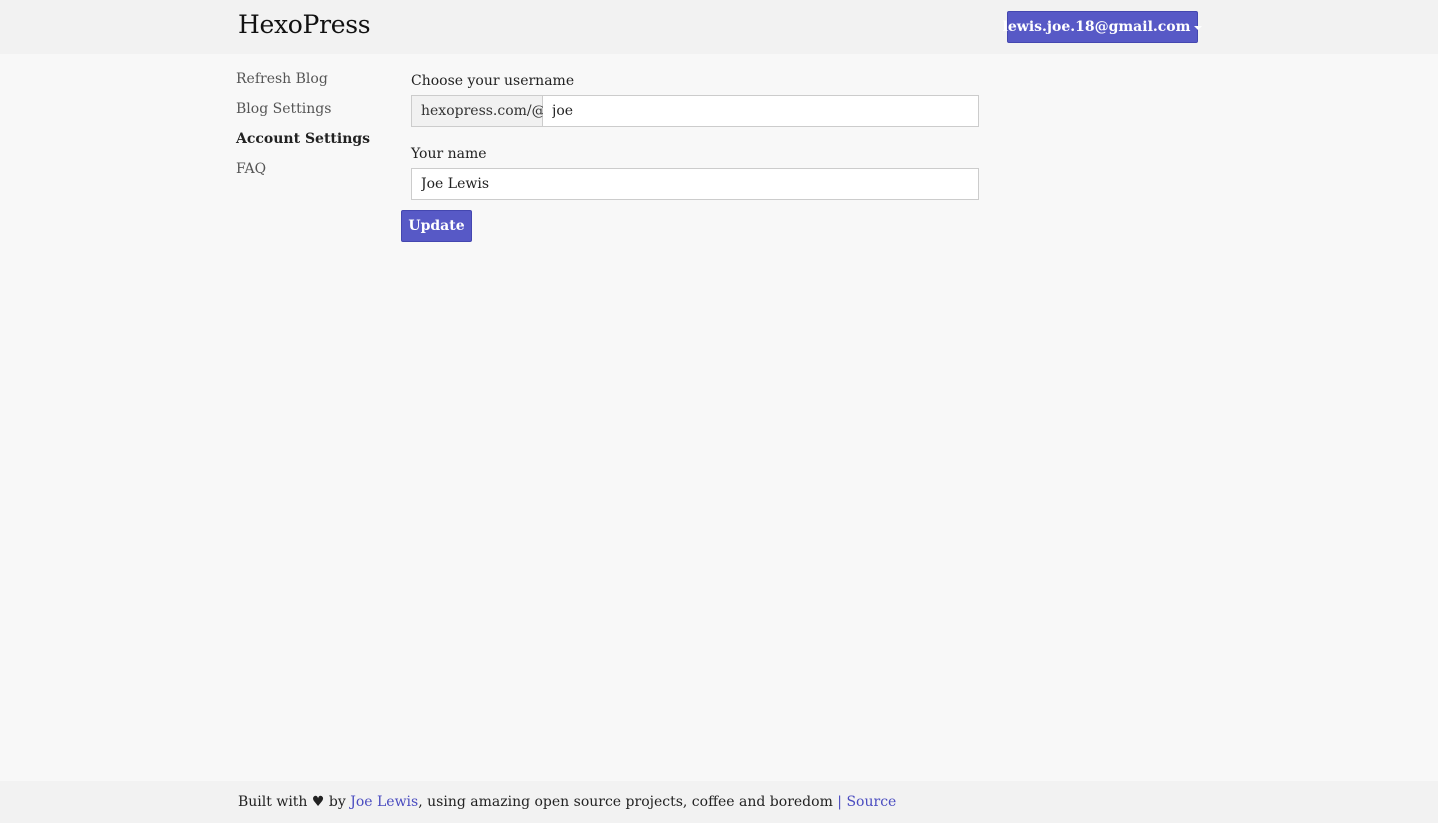 The image size is (1438, 823). Describe the element at coordinates (294, 802) in the screenshot. I see `footer-built-with: Built with ♥ by` at that location.